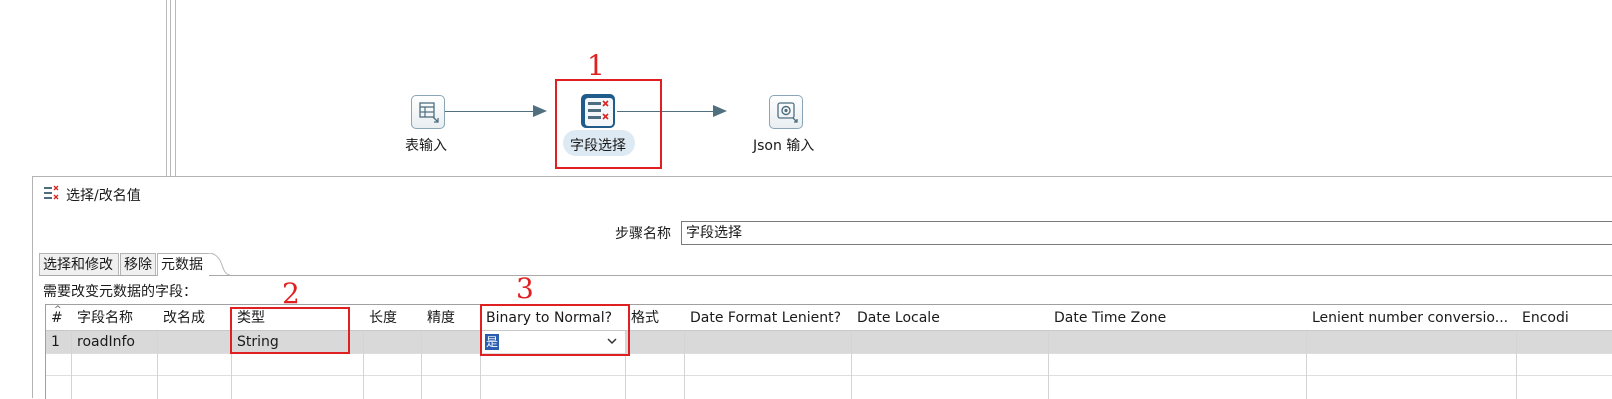 Image resolution: width=1612 pixels, height=399 pixels. What do you see at coordinates (451, 342) in the screenshot?
I see `cell-precision` at bounding box center [451, 342].